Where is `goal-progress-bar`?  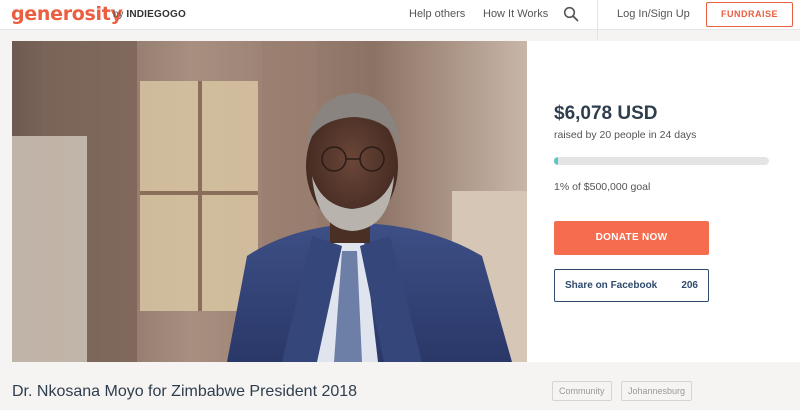
goal-progress-bar is located at coordinates (661, 161).